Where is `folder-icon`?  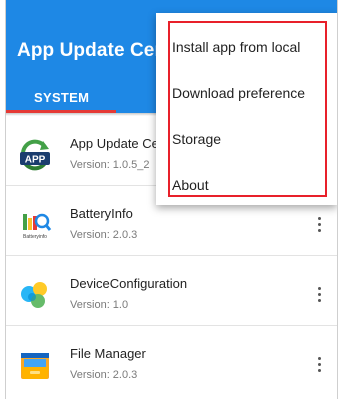
folder-icon is located at coordinates (35, 366).